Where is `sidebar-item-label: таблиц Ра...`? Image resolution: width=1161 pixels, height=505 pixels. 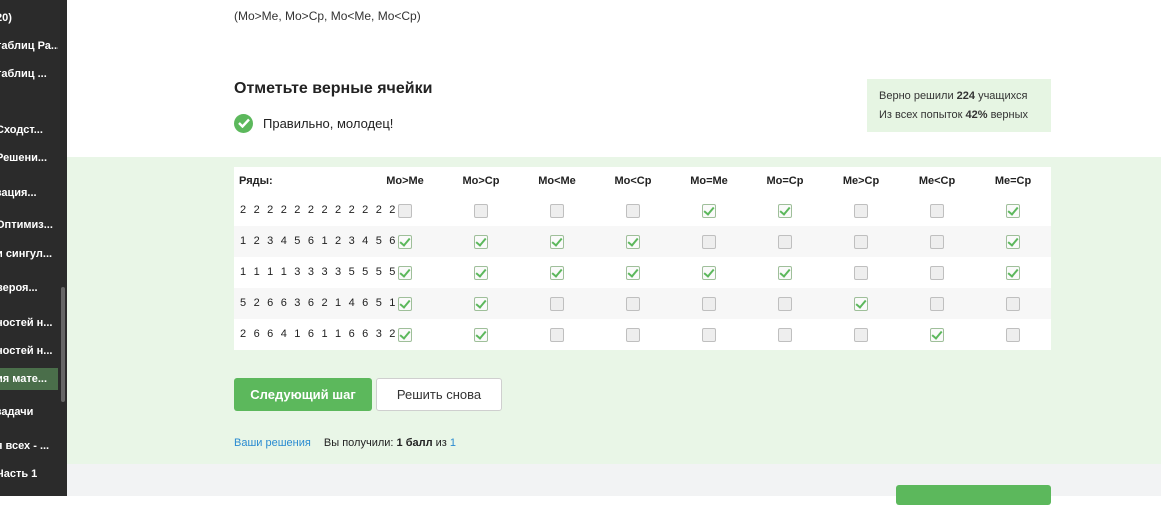
sidebar-item-label: таблиц Ра... is located at coordinates (29, 46).